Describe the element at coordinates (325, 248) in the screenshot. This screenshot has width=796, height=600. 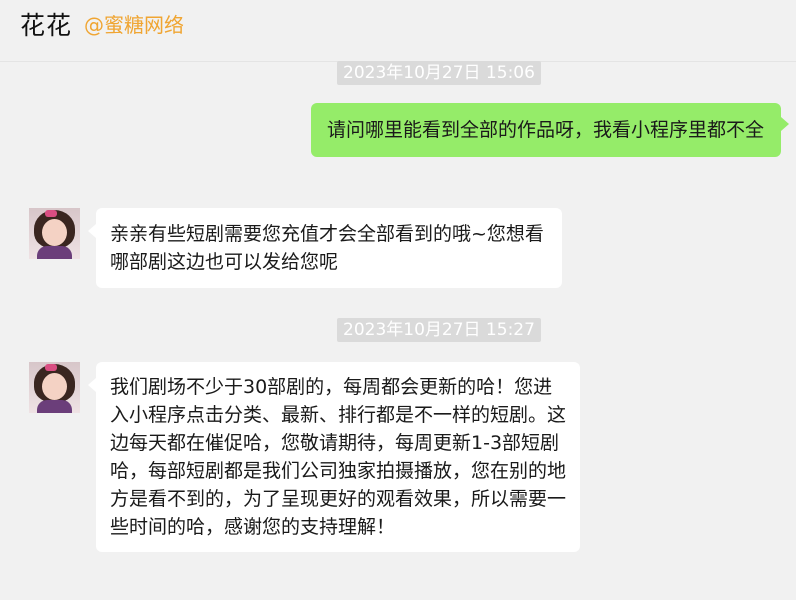
I see `incoming-message-bubble: 亲亲有些短剧需要您充值才会全部看到的哦~您想看哪部剧这边也可以发给您呢` at that location.